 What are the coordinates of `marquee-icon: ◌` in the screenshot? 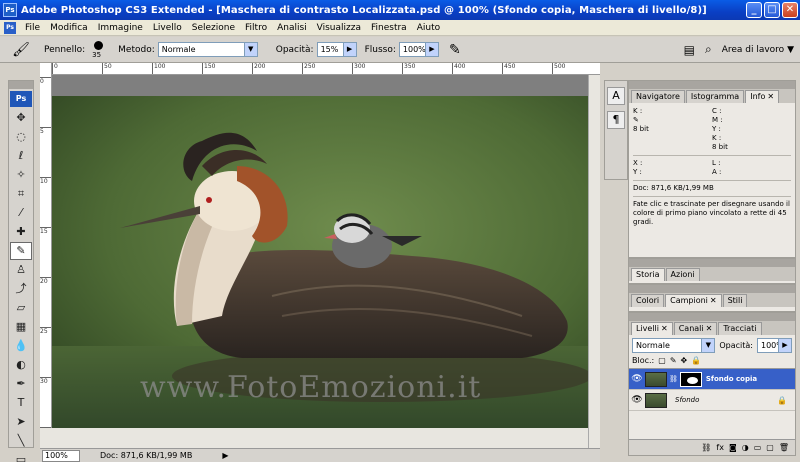 It's located at (21, 137).